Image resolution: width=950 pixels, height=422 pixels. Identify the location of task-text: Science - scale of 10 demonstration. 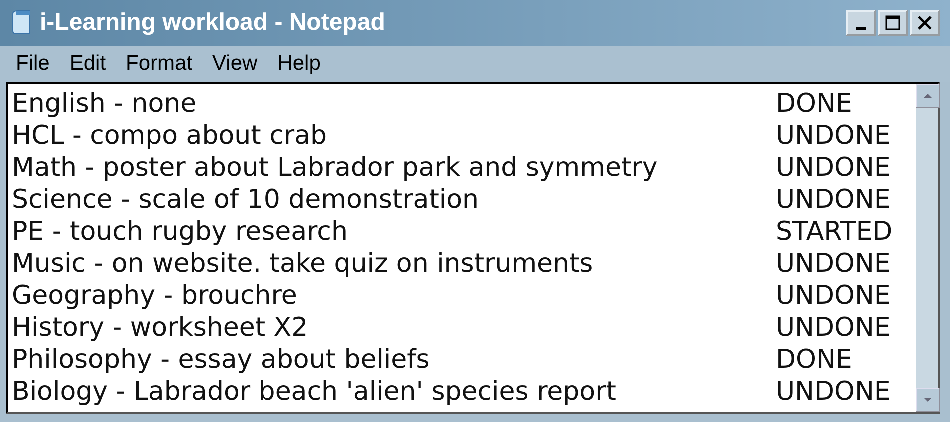
(246, 200).